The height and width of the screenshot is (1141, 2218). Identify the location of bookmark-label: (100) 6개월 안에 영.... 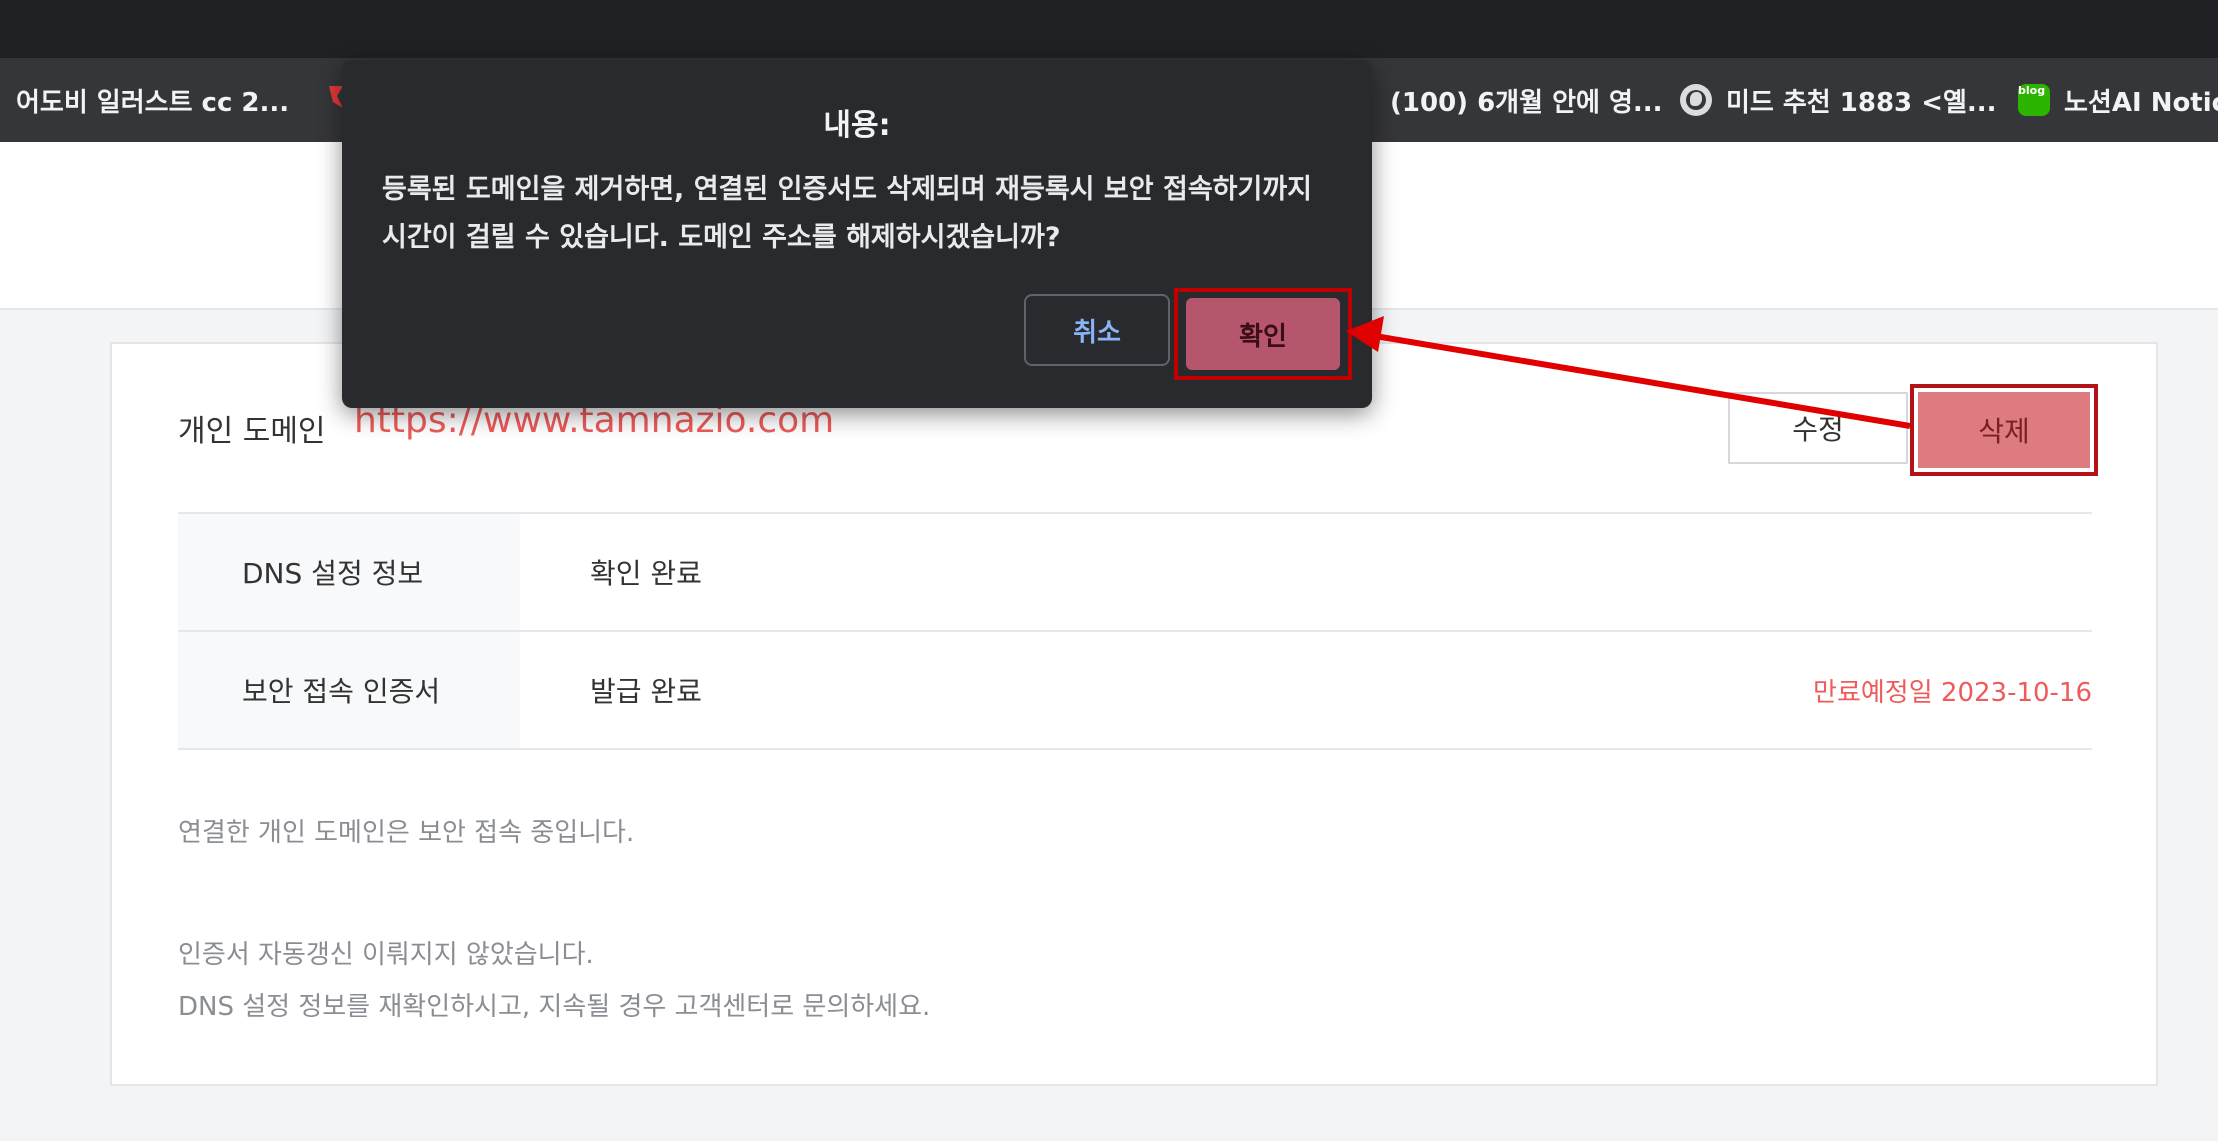
(1526, 102).